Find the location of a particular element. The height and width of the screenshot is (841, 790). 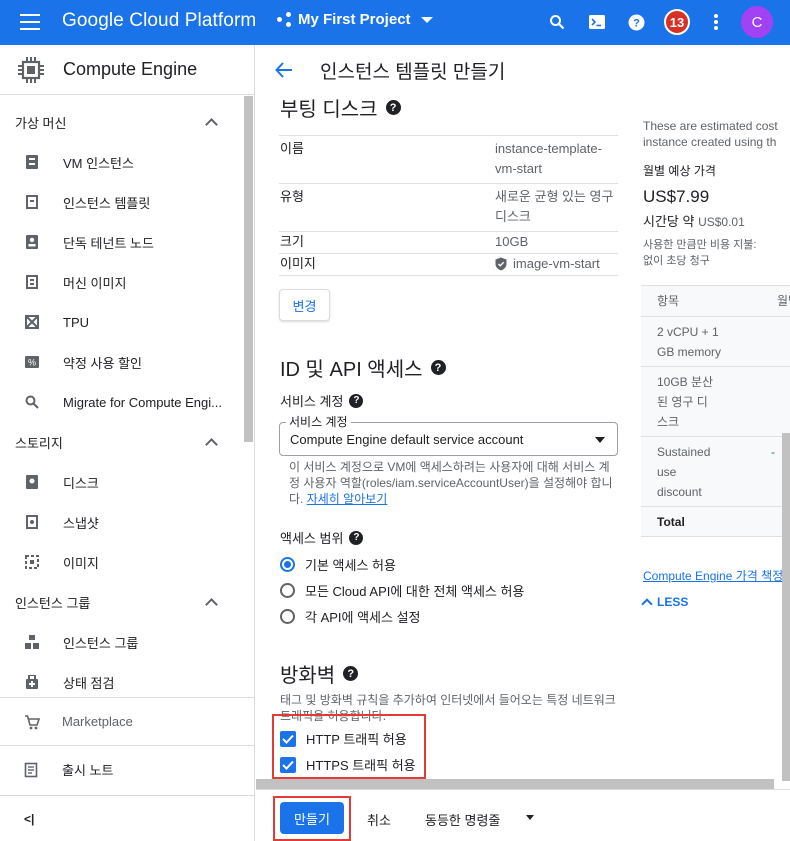

brand-title: Google Cloud Platform is located at coordinates (159, 21).